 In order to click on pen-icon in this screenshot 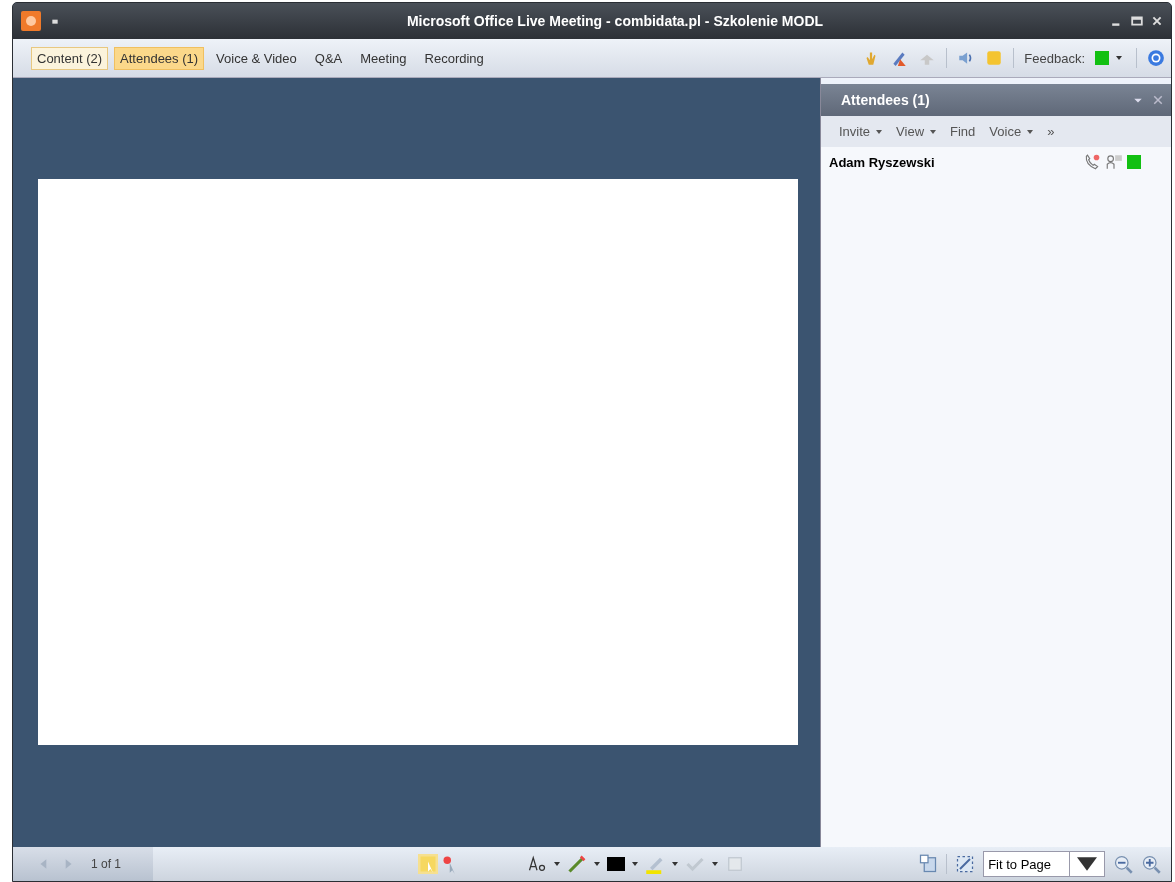, I will do `click(577, 864)`.